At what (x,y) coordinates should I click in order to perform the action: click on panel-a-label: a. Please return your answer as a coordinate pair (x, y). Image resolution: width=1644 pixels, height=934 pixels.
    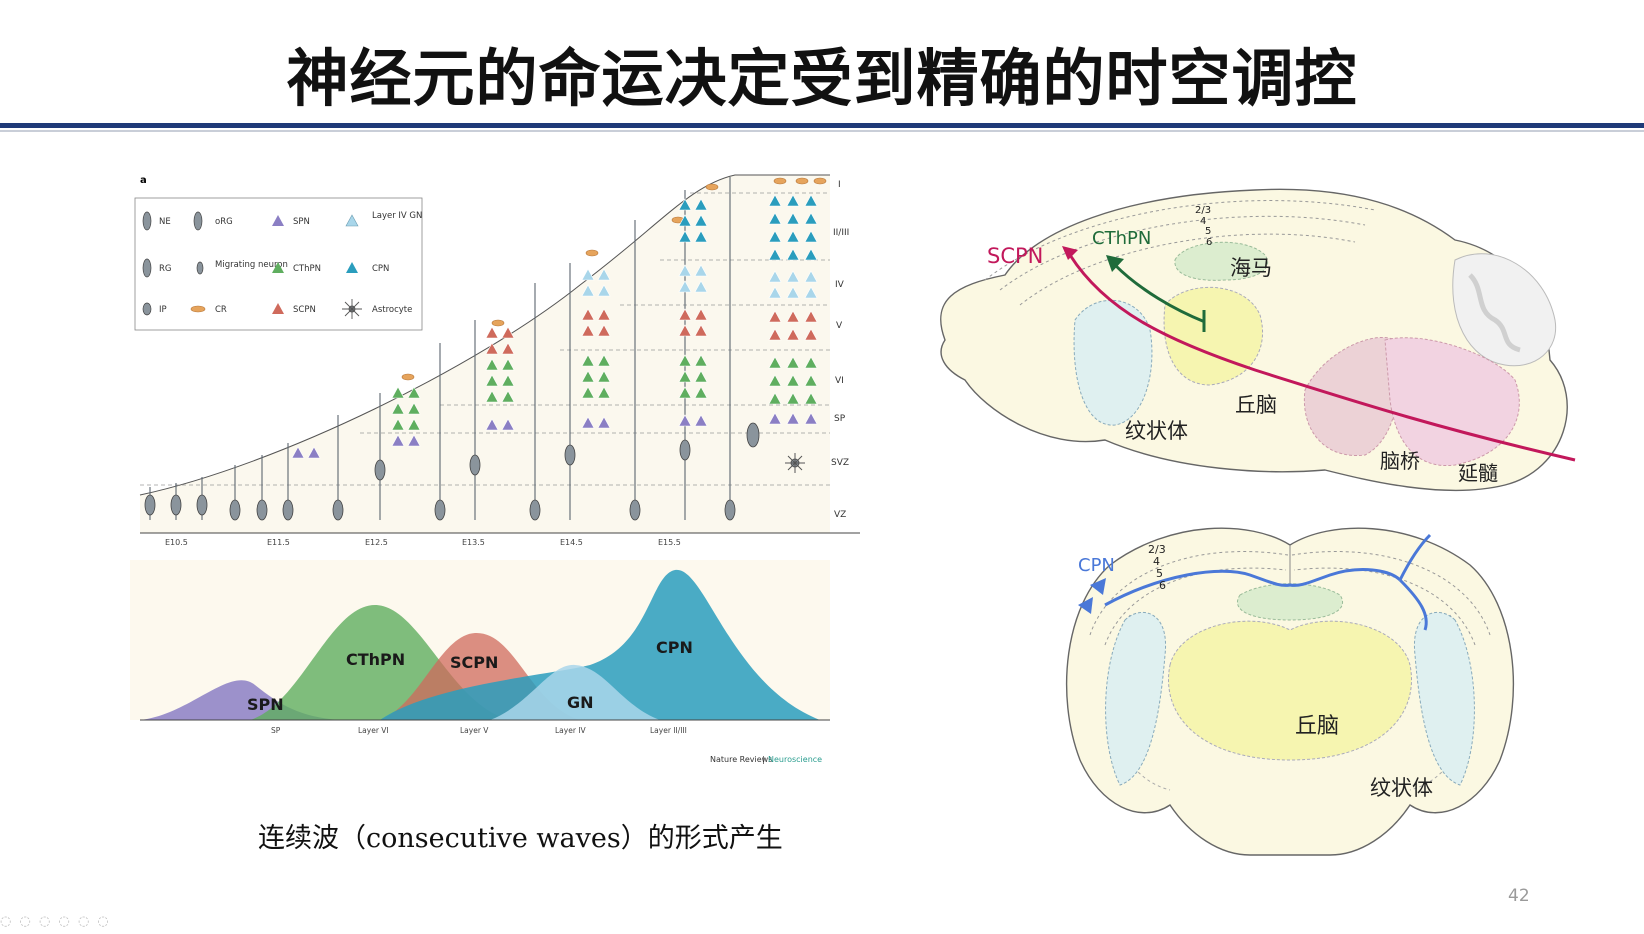
    Looking at the image, I should click on (143, 180).